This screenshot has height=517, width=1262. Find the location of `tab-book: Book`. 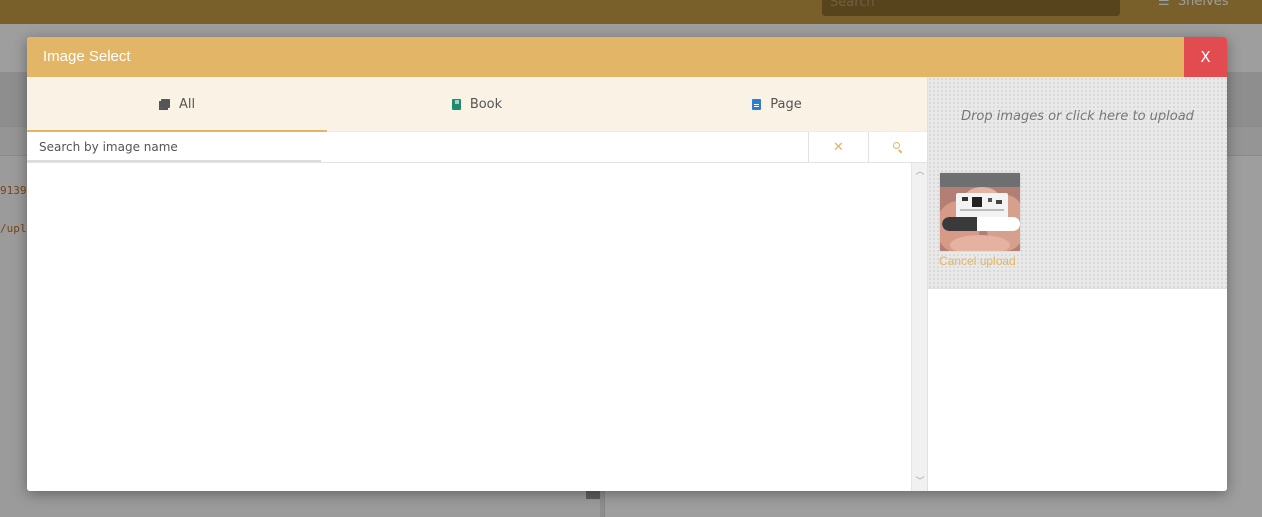

tab-book: Book is located at coordinates (477, 104).